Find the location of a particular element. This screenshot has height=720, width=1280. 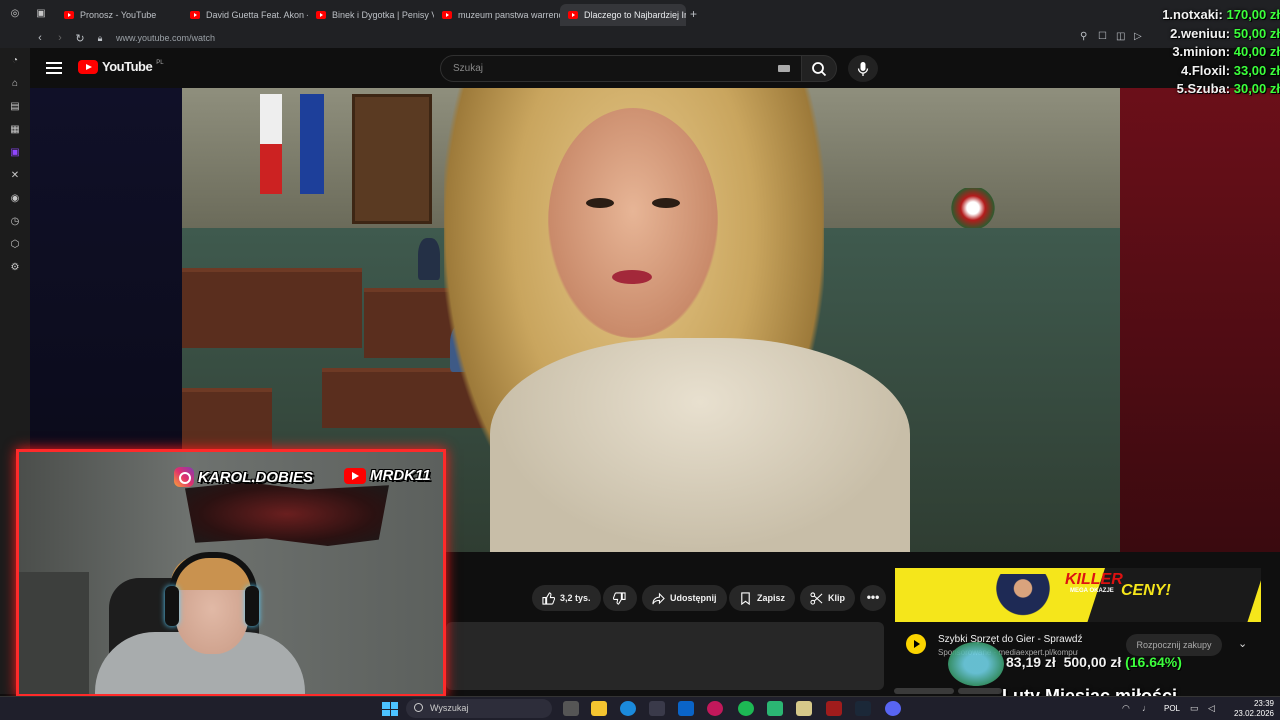

taskbar-clock: 23:39 23.02.2026 is located at coordinates (1251, 709).